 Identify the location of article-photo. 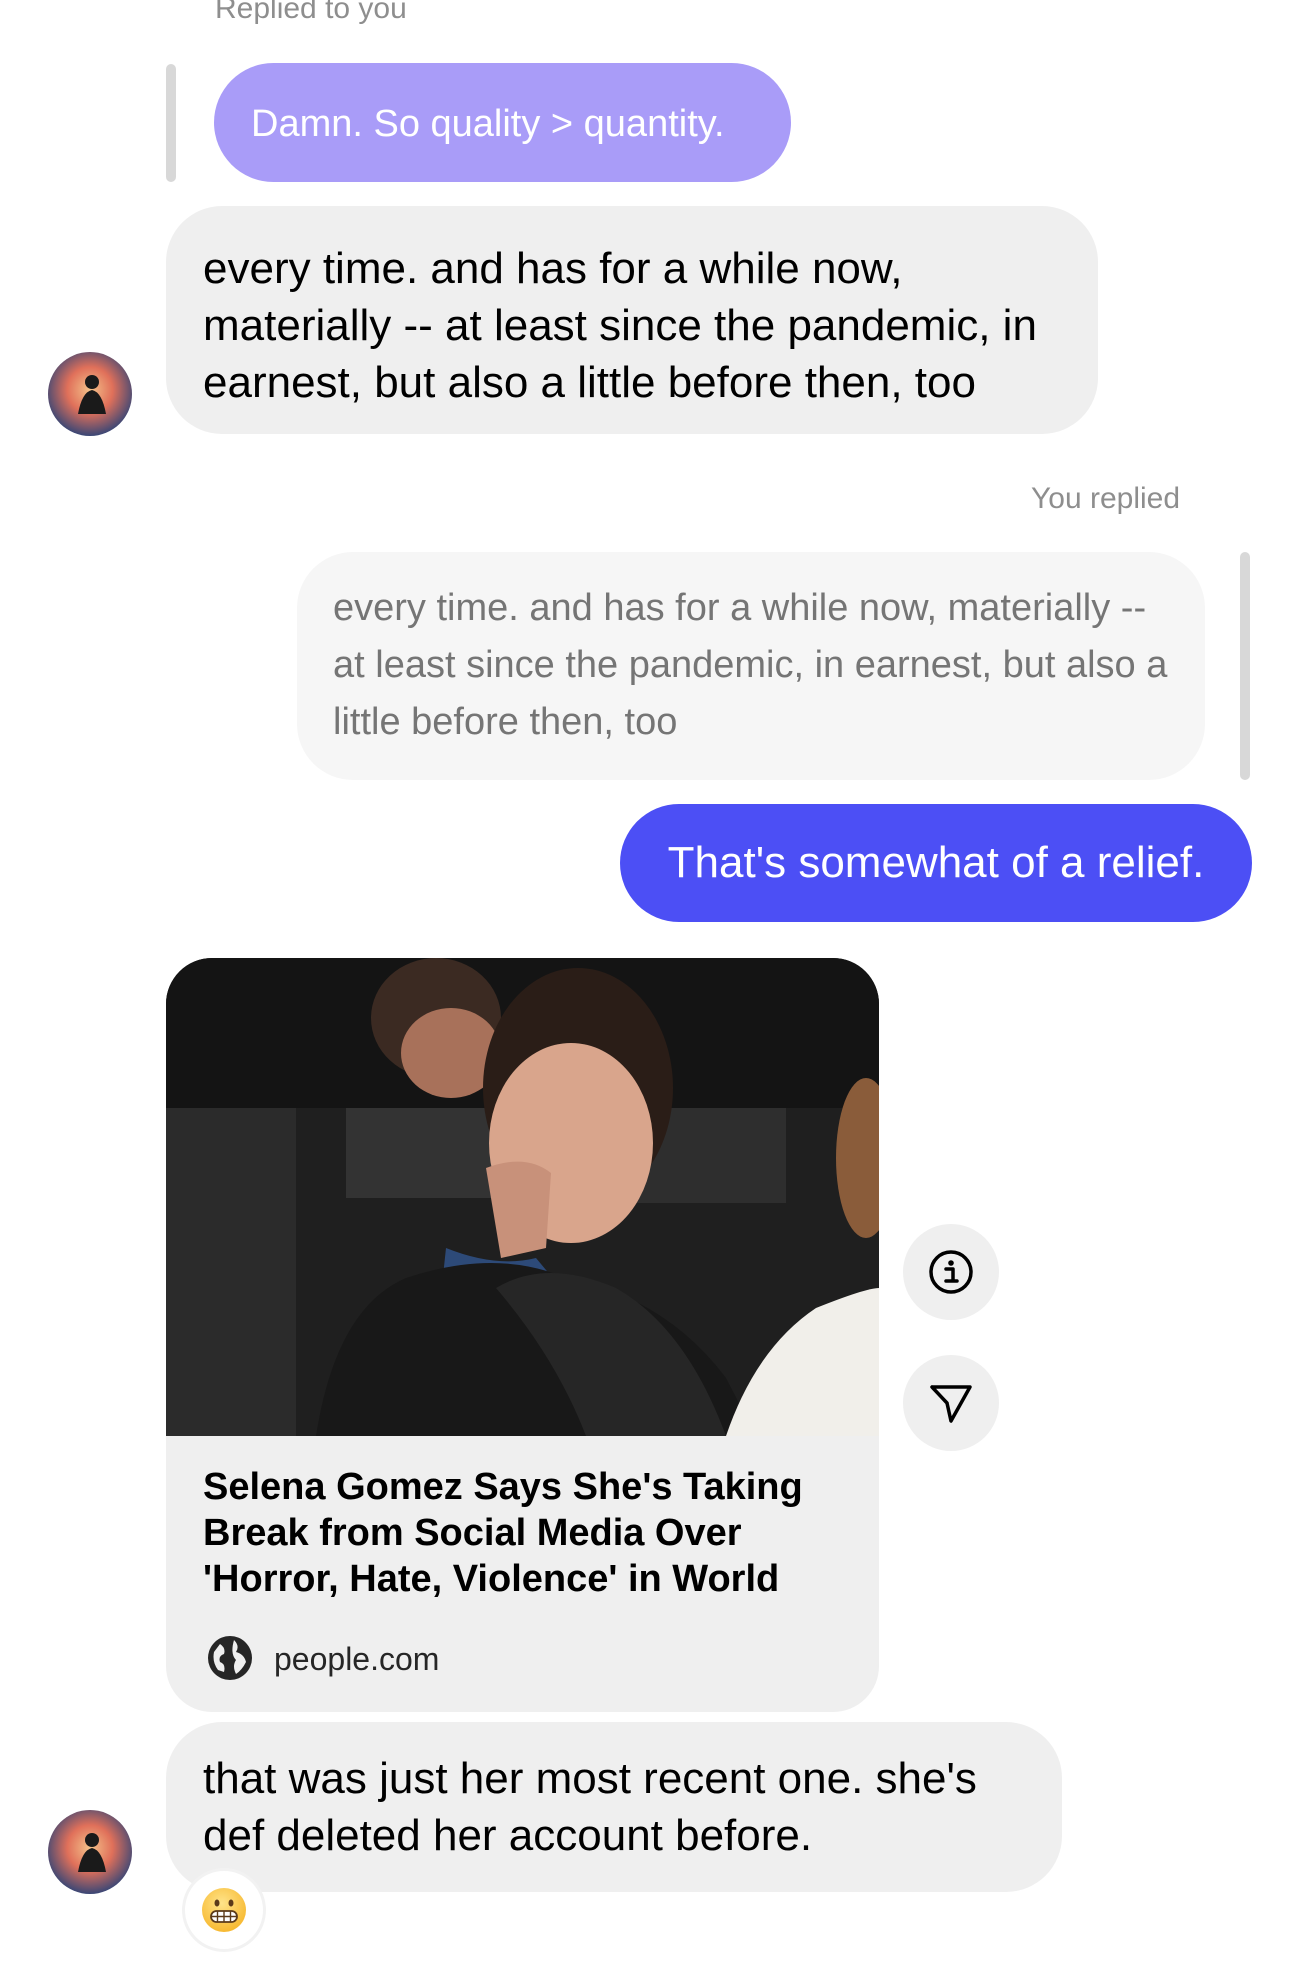
(522, 1197).